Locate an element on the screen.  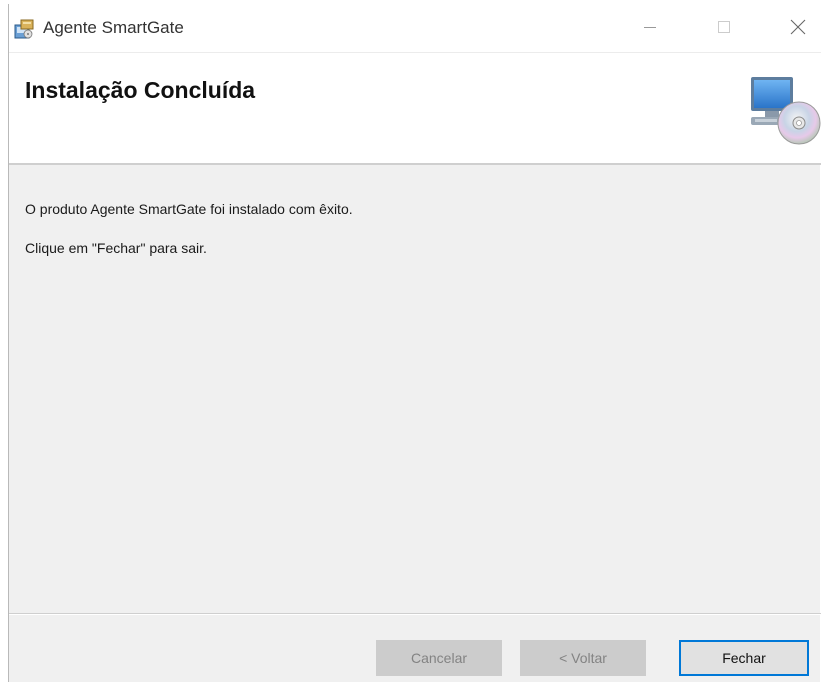
computer-cd-icon is located at coordinates (784, 110).